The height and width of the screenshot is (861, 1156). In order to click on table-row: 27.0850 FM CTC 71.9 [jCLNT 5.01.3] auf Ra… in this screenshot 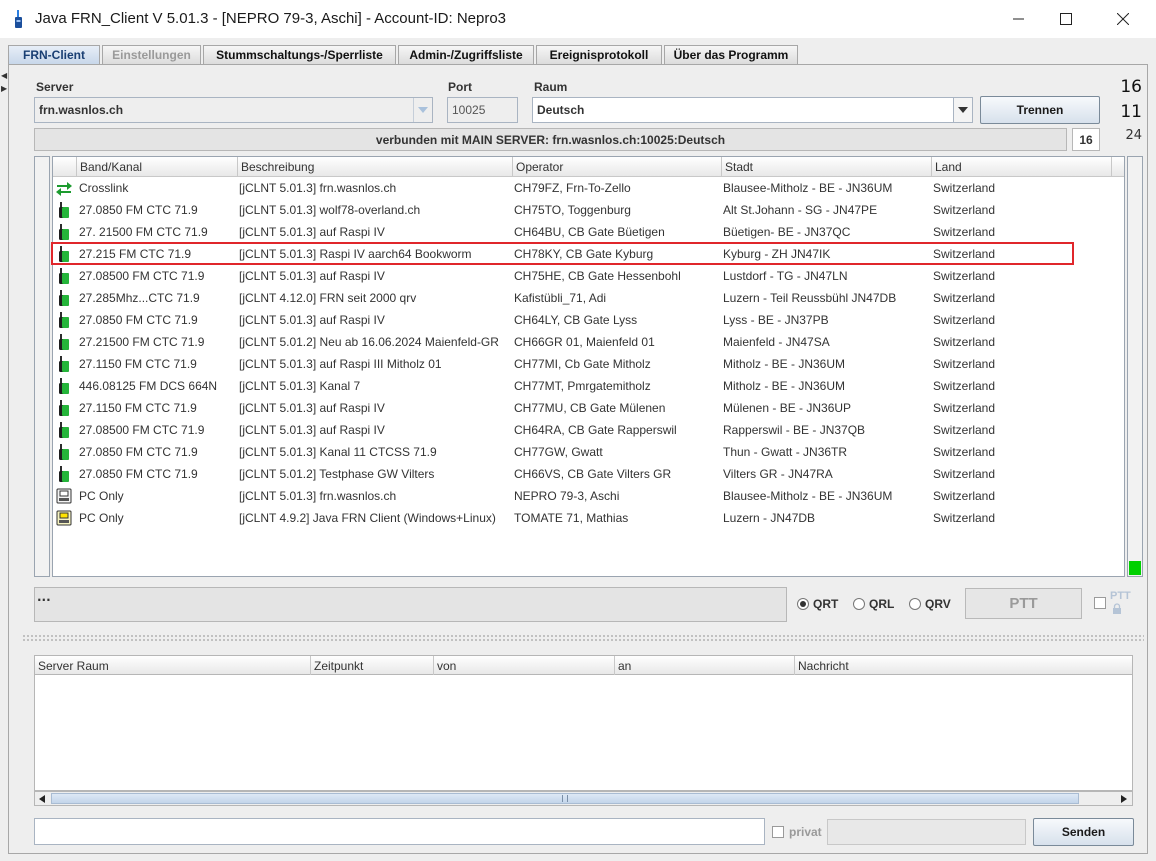, I will do `click(588, 320)`.